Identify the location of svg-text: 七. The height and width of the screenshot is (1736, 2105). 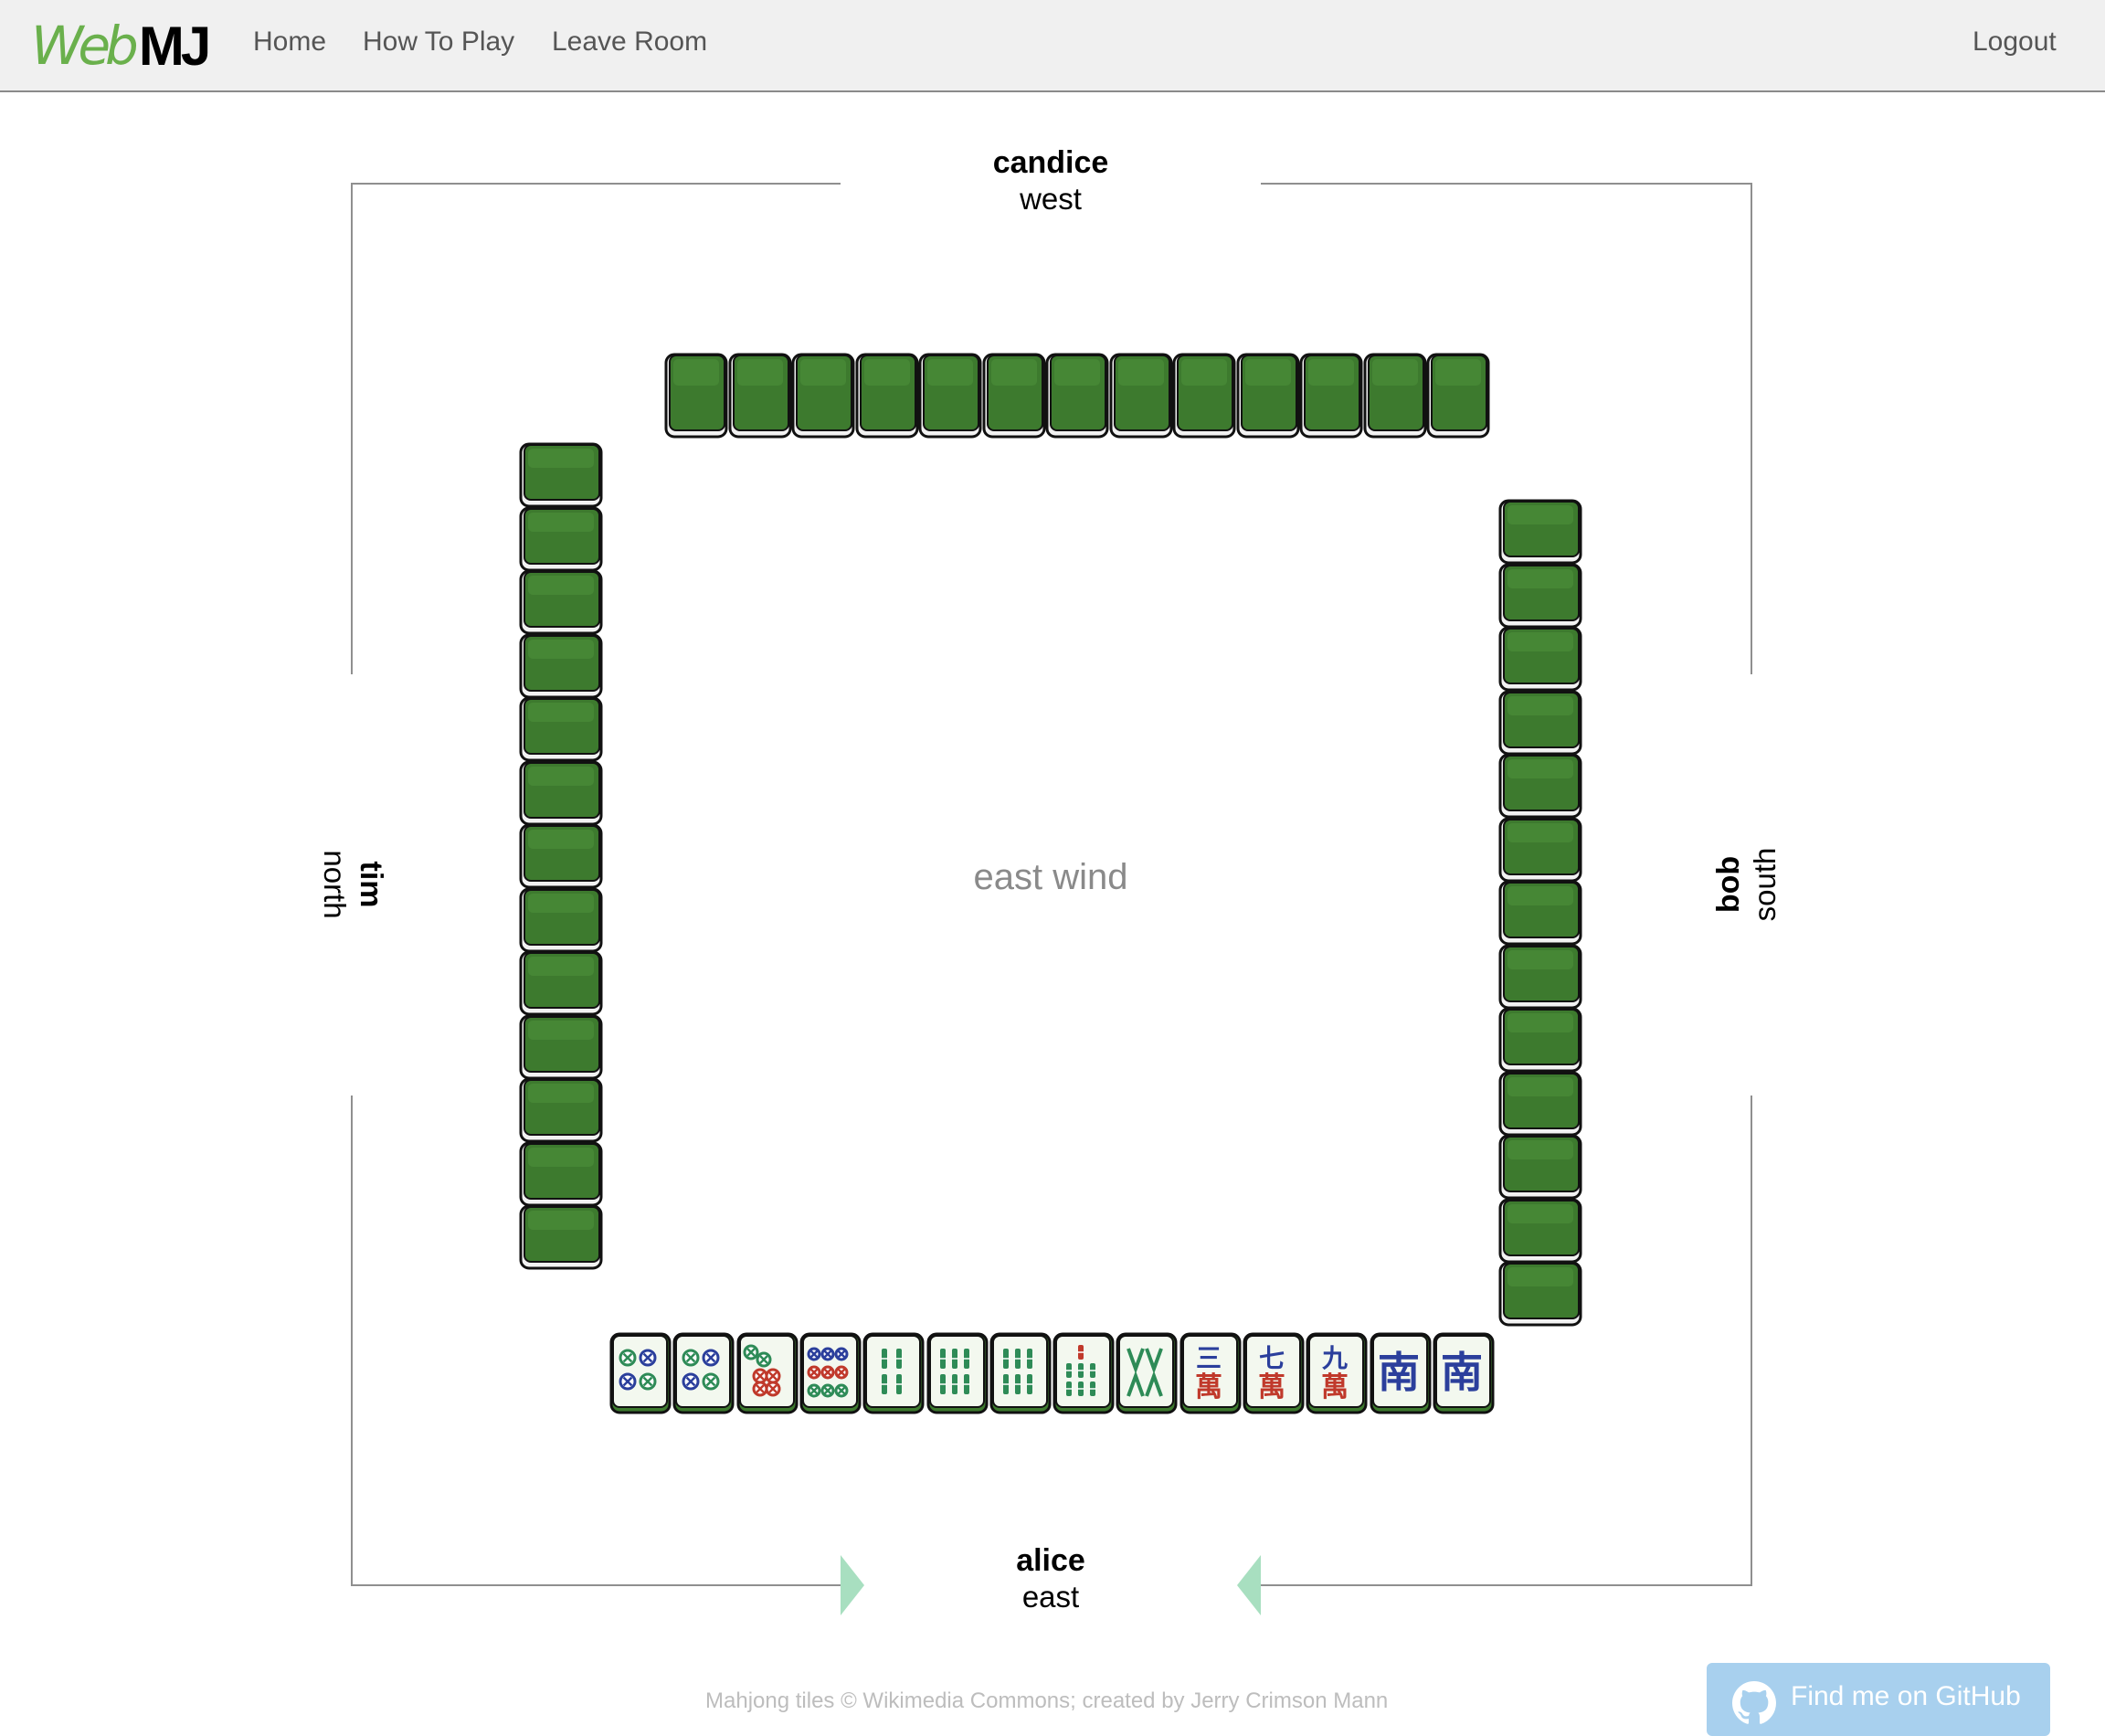
(1272, 1358).